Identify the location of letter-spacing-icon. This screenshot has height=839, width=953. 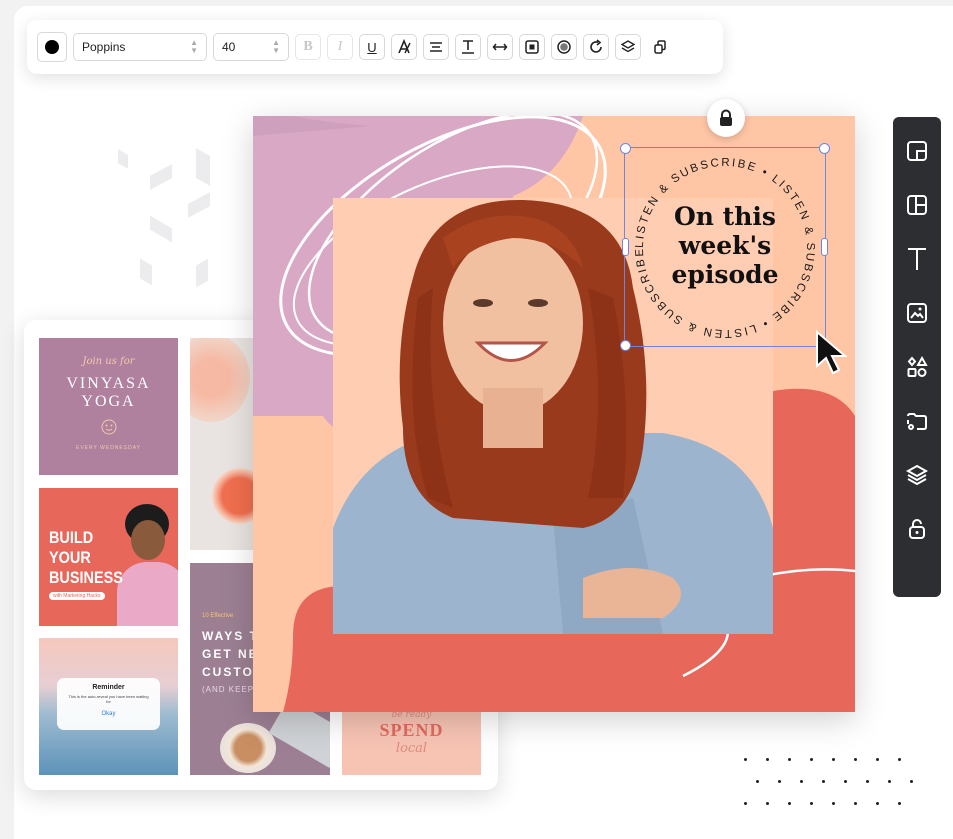
(500, 47).